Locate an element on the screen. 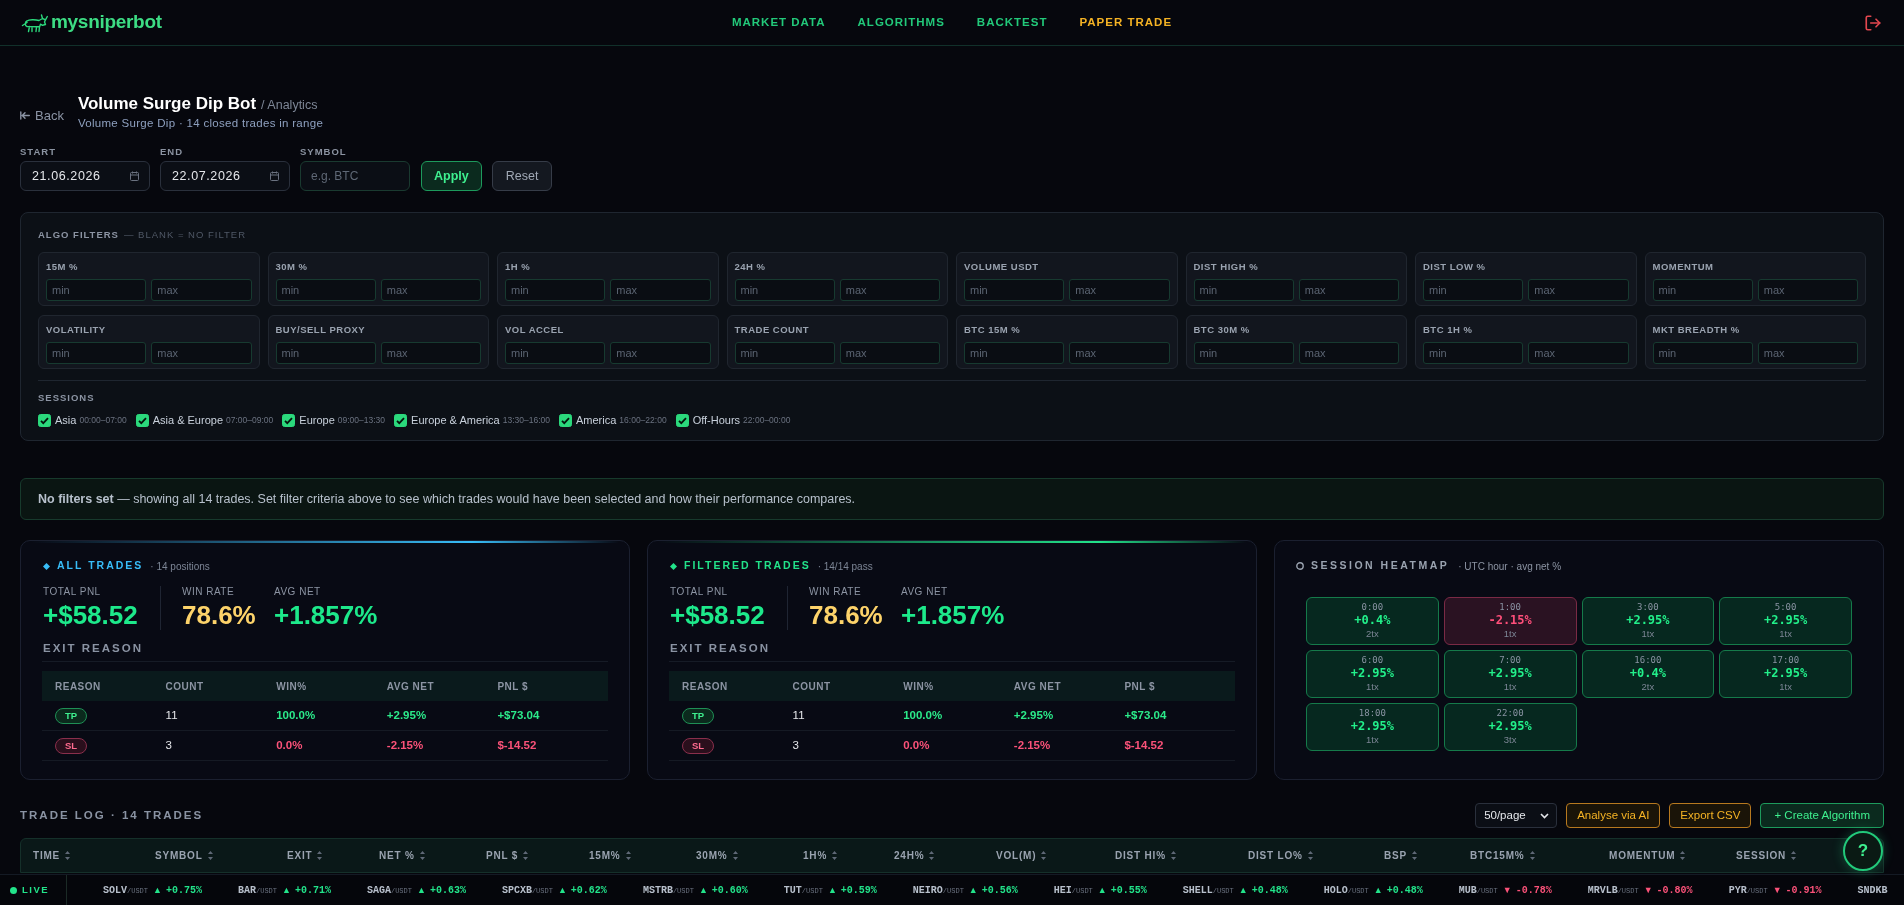  logo-text: mysniperbot is located at coordinates (106, 22).